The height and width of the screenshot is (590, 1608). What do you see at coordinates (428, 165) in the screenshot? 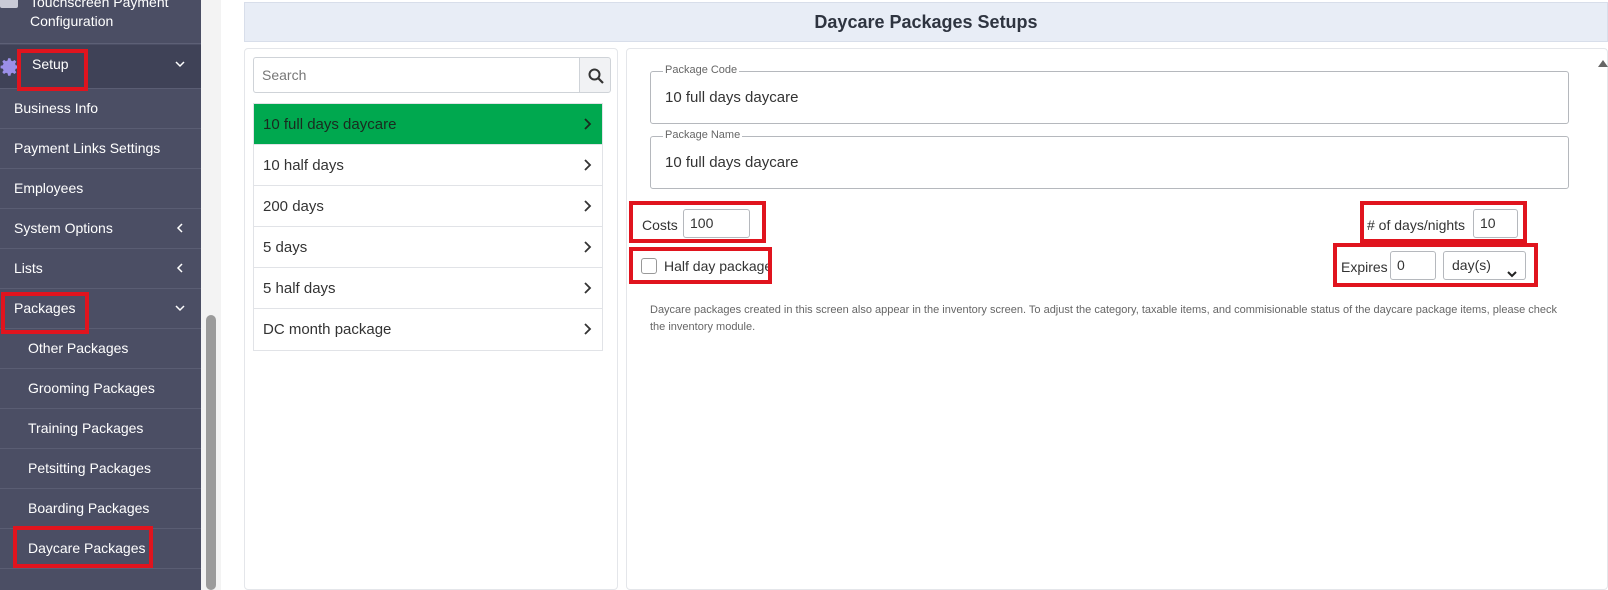
I see `list-item: 10 half days` at bounding box center [428, 165].